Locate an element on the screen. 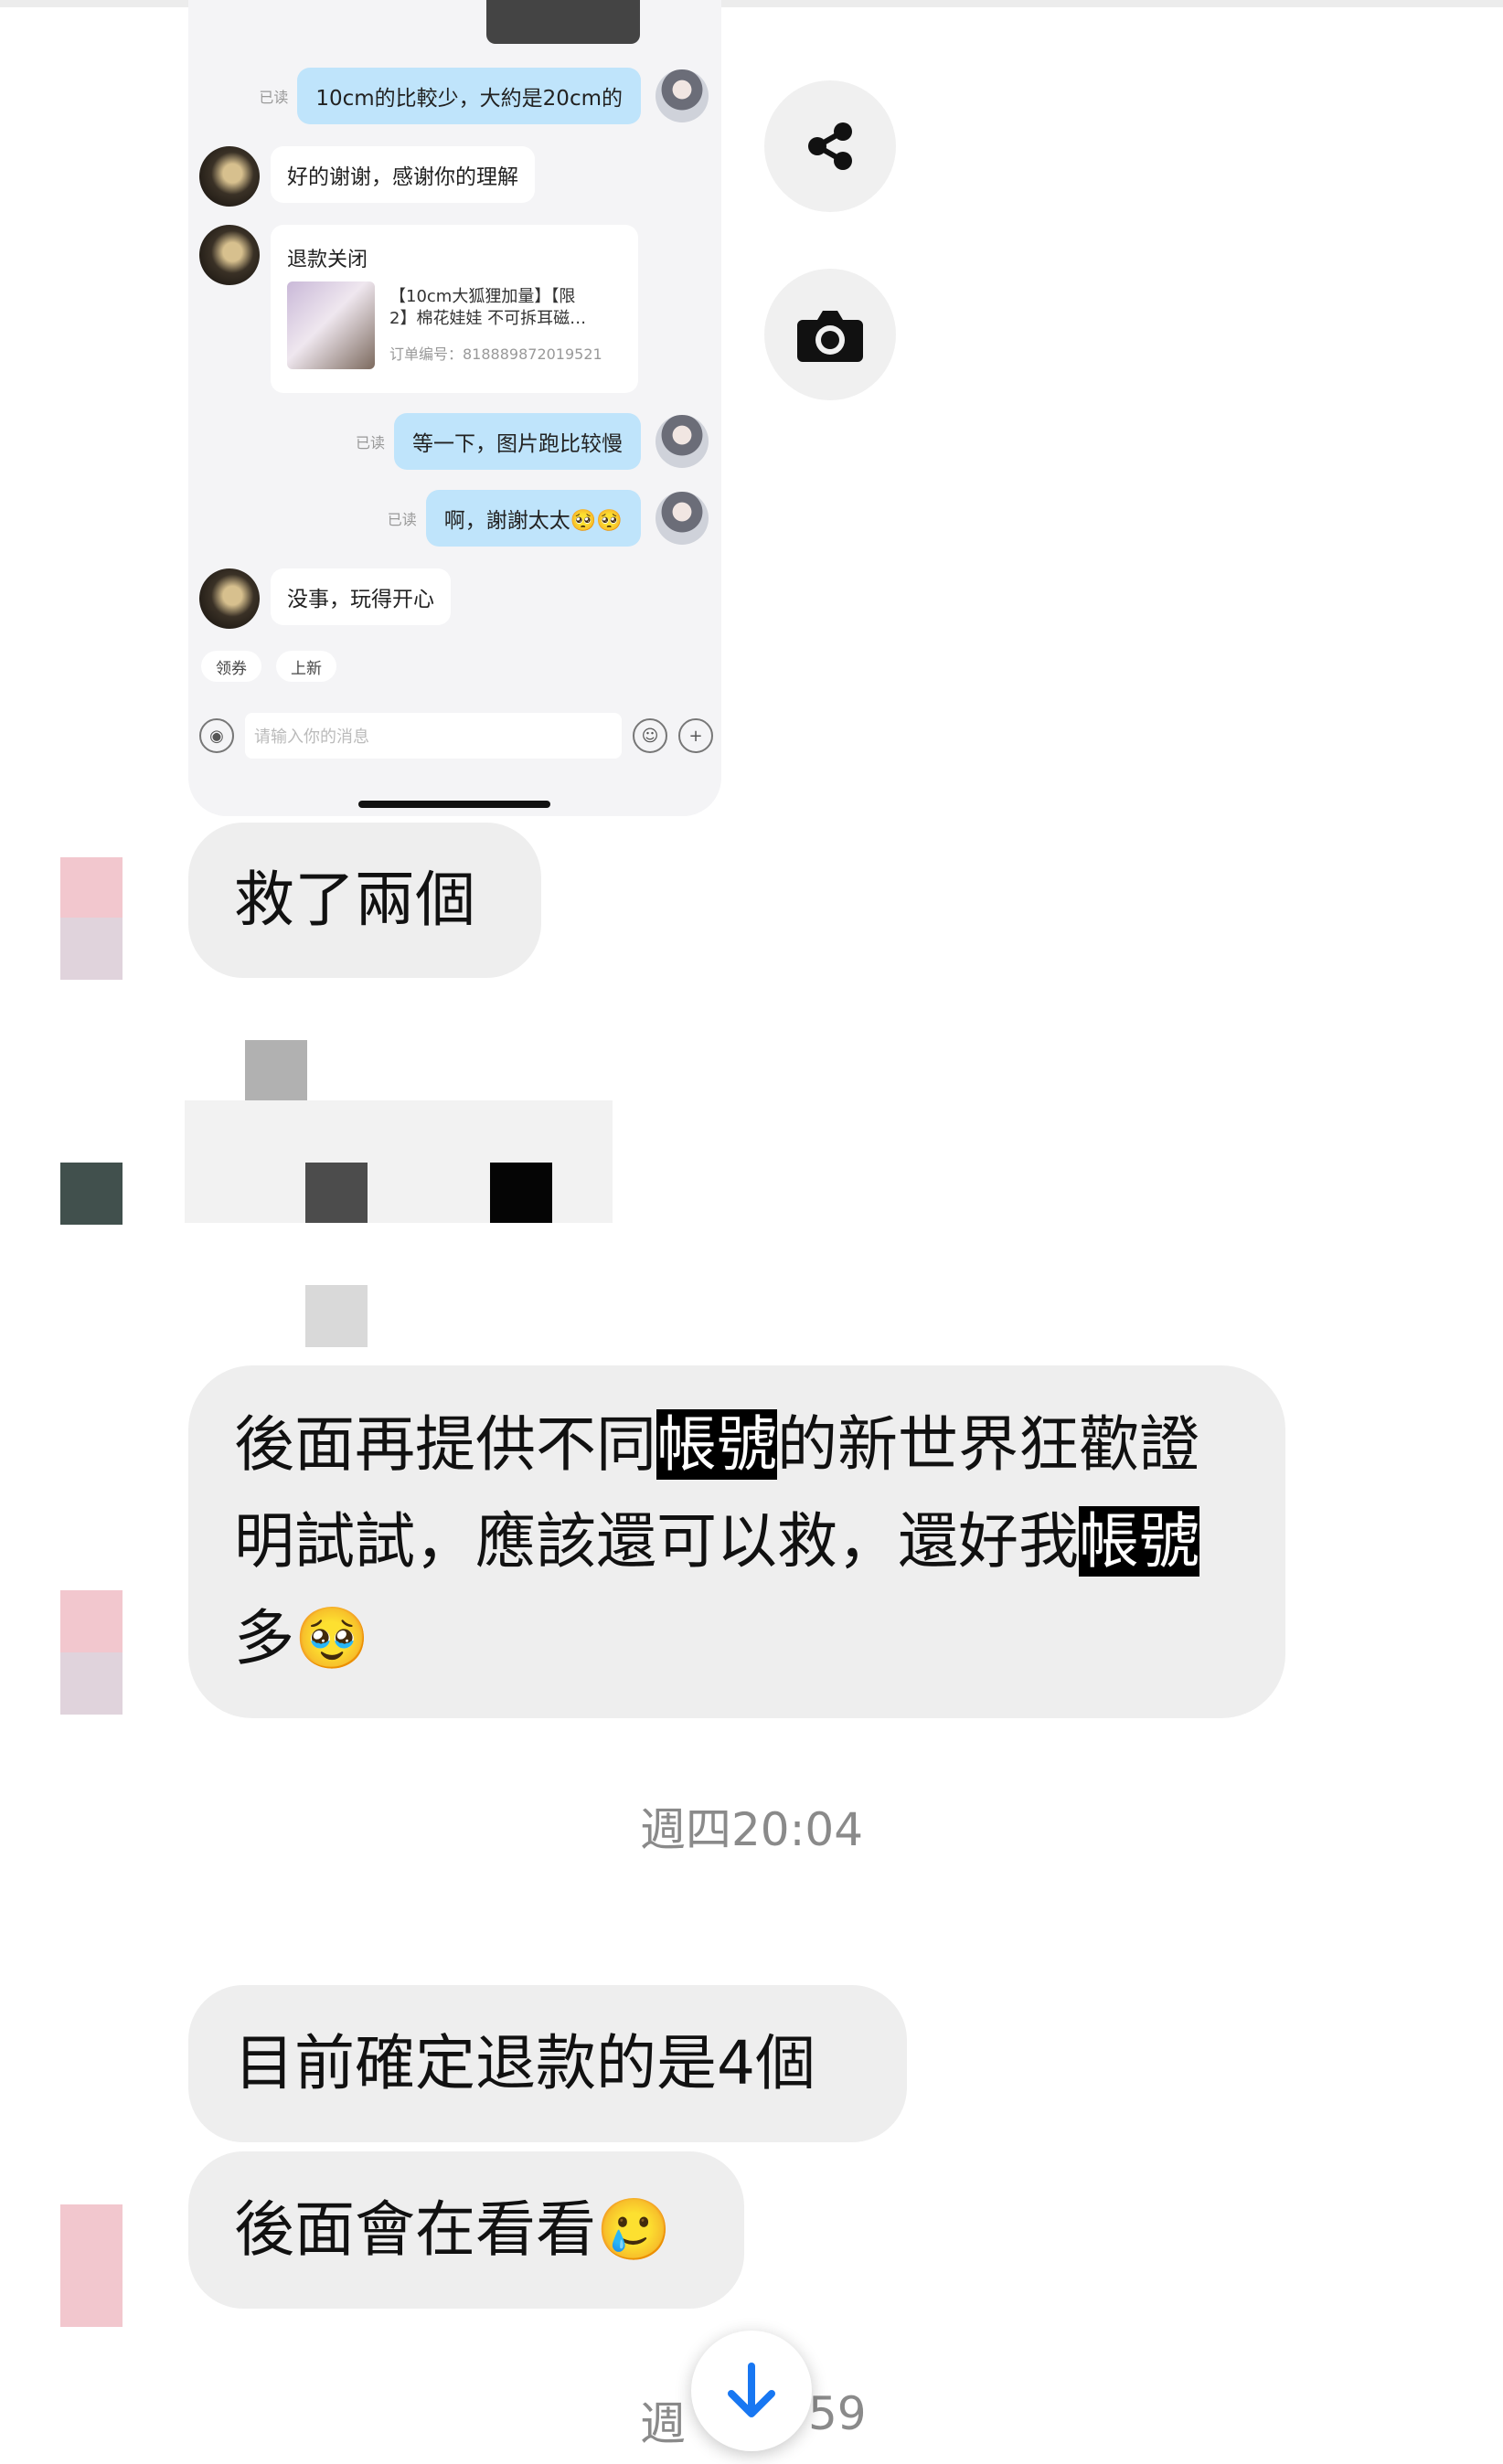  screenshot-input-field: 请输入你的消息 is located at coordinates (433, 736).